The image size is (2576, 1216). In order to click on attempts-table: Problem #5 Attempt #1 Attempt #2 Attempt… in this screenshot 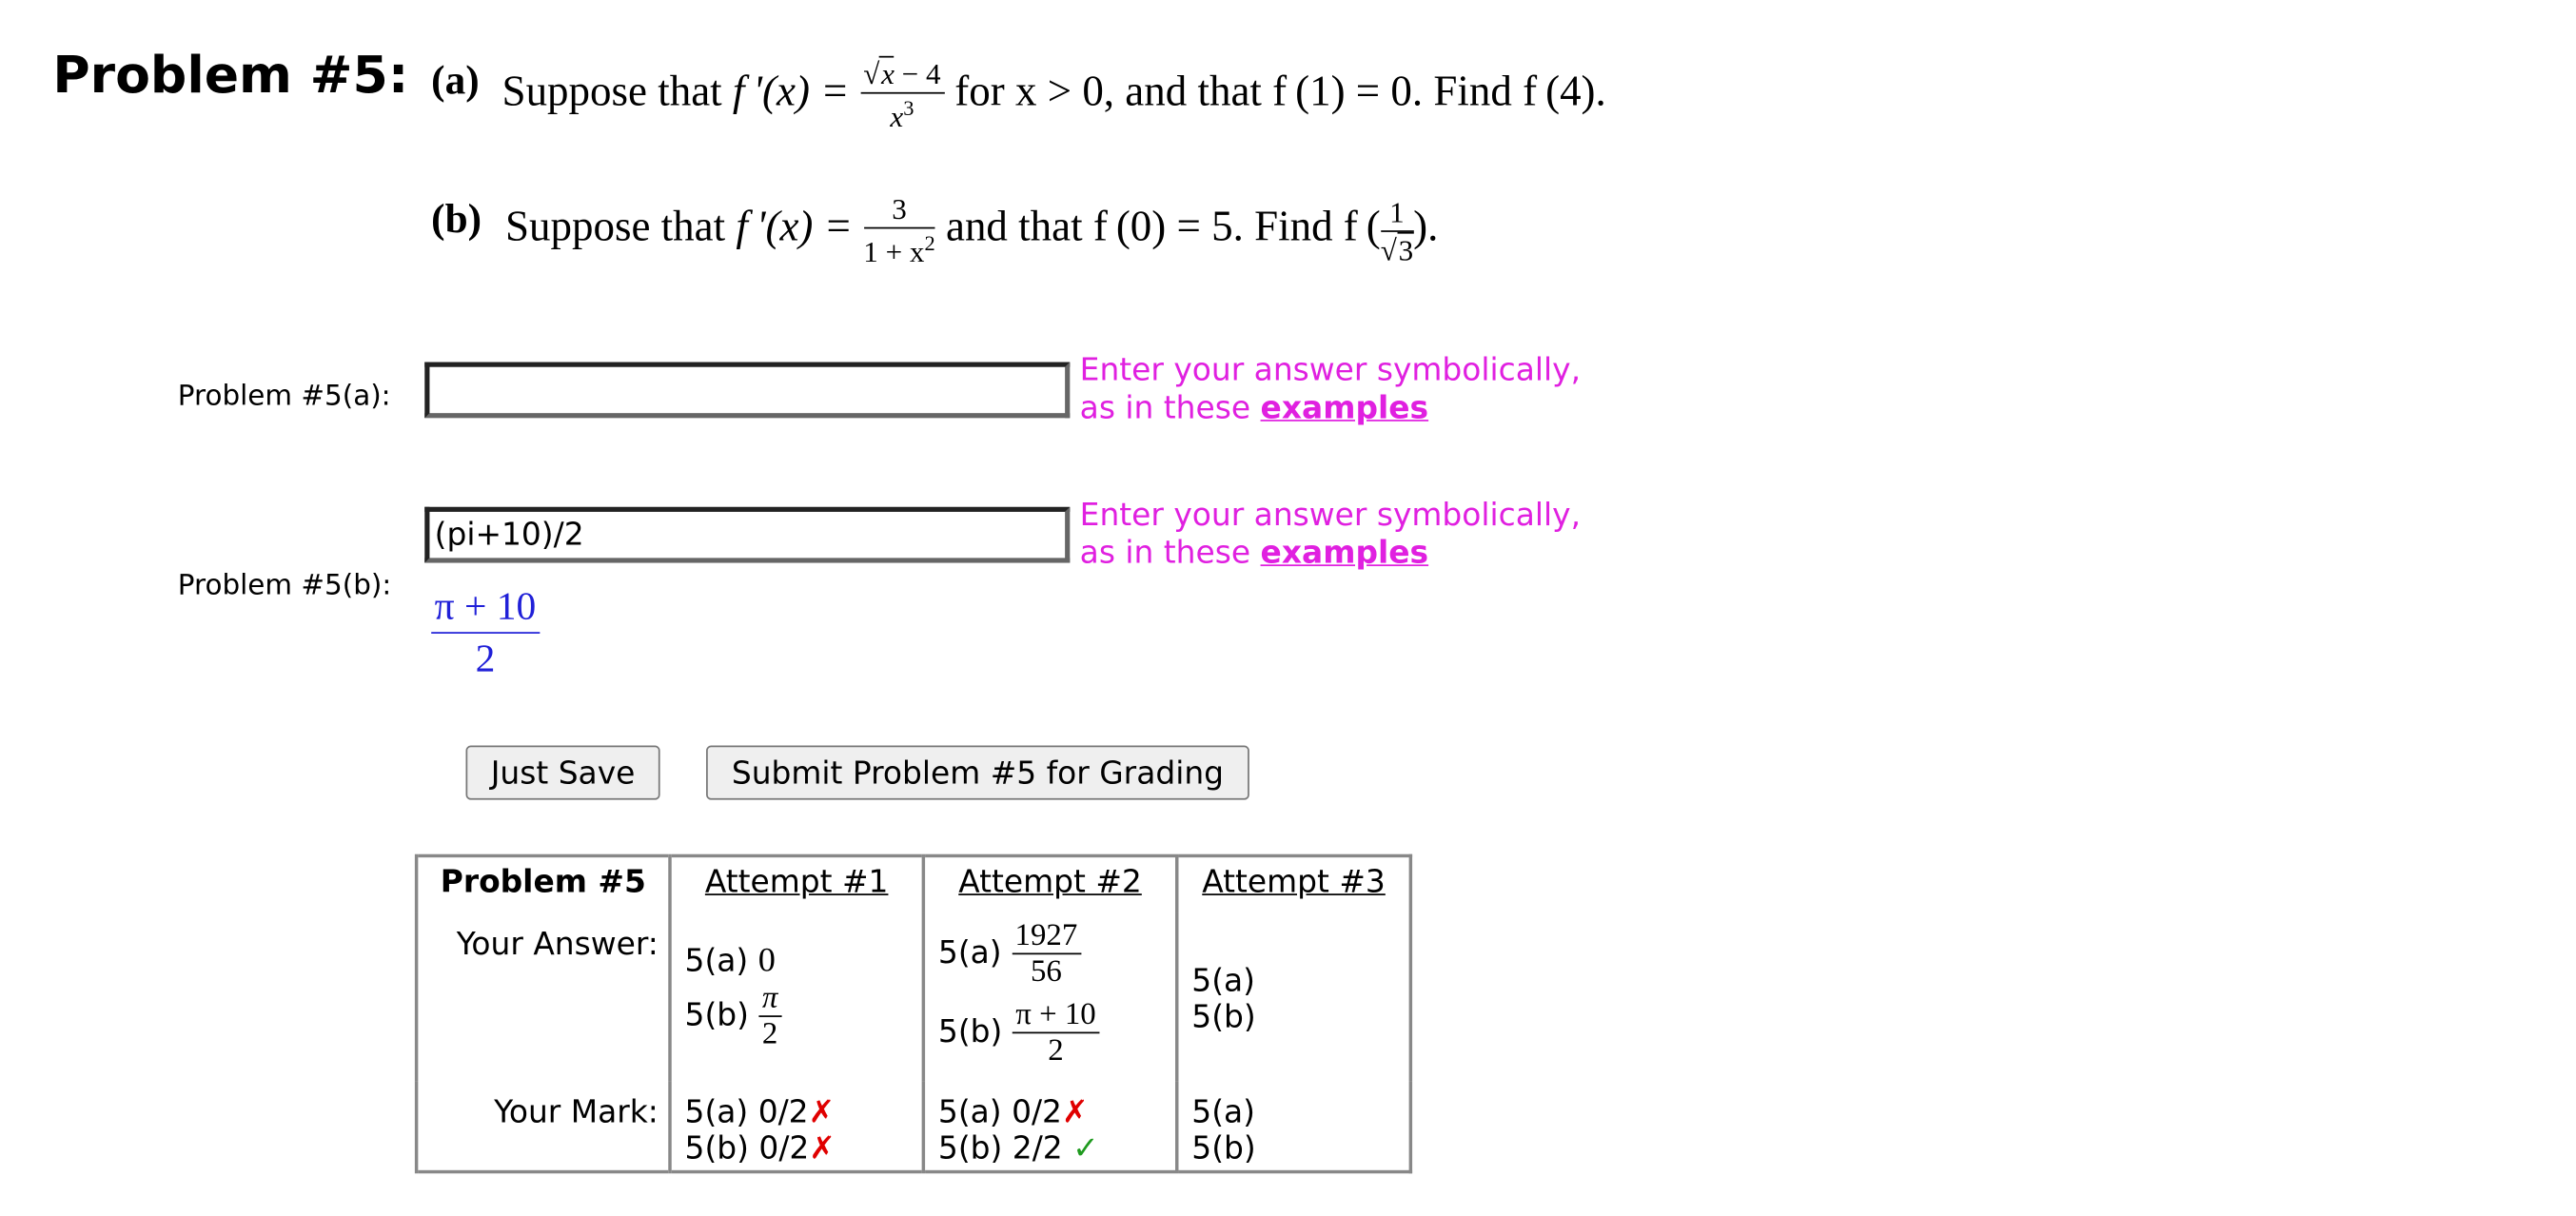, I will do `click(913, 1013)`.